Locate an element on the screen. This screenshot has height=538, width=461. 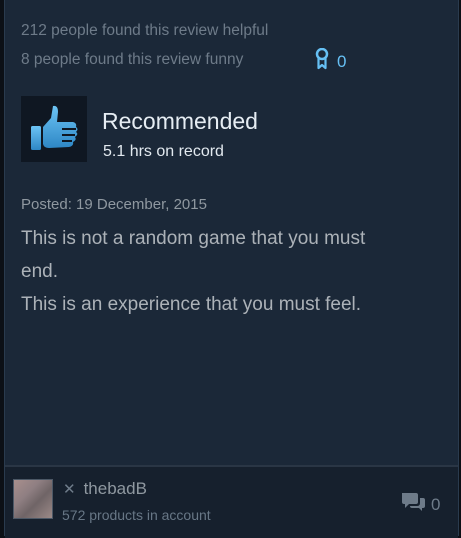
x-mark-icon: ✕ is located at coordinates (69, 489).